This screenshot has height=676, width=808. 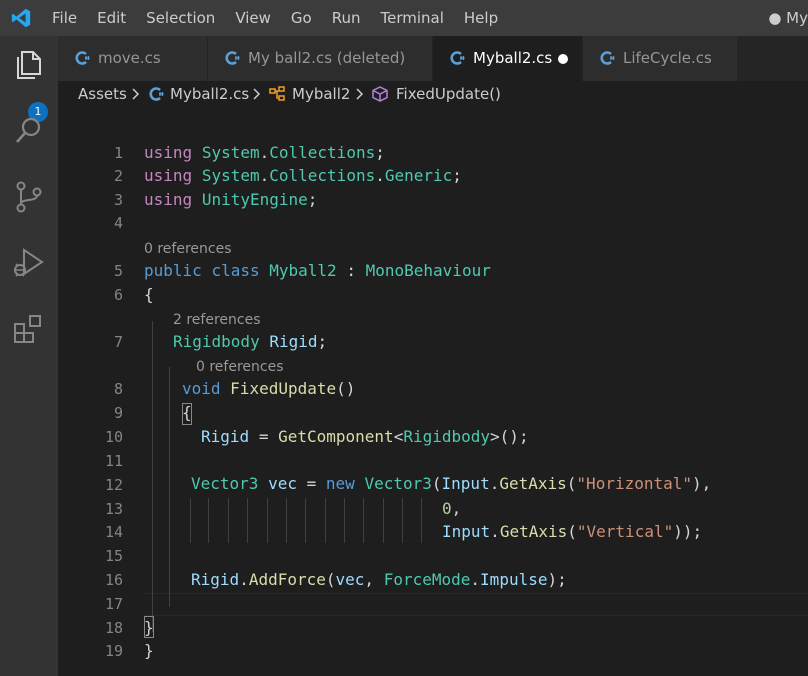 What do you see at coordinates (173, 270) in the screenshot?
I see `keyword: public` at bounding box center [173, 270].